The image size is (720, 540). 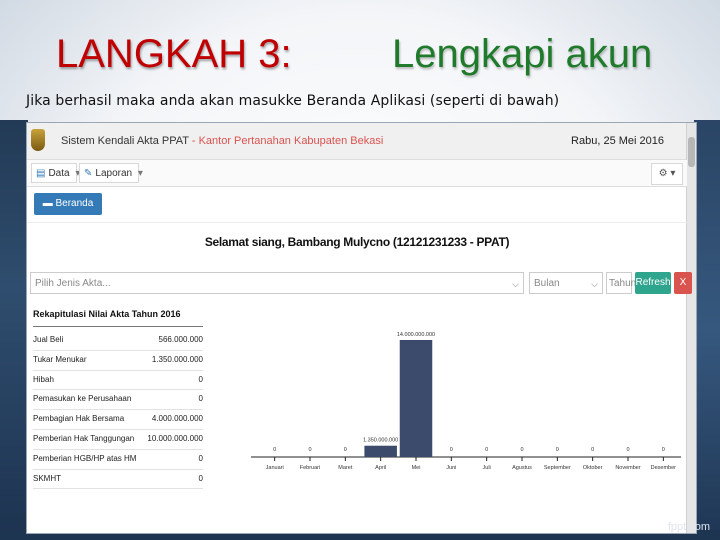 What do you see at coordinates (88, 173) in the screenshot?
I see `clipboard-icon: ✎` at bounding box center [88, 173].